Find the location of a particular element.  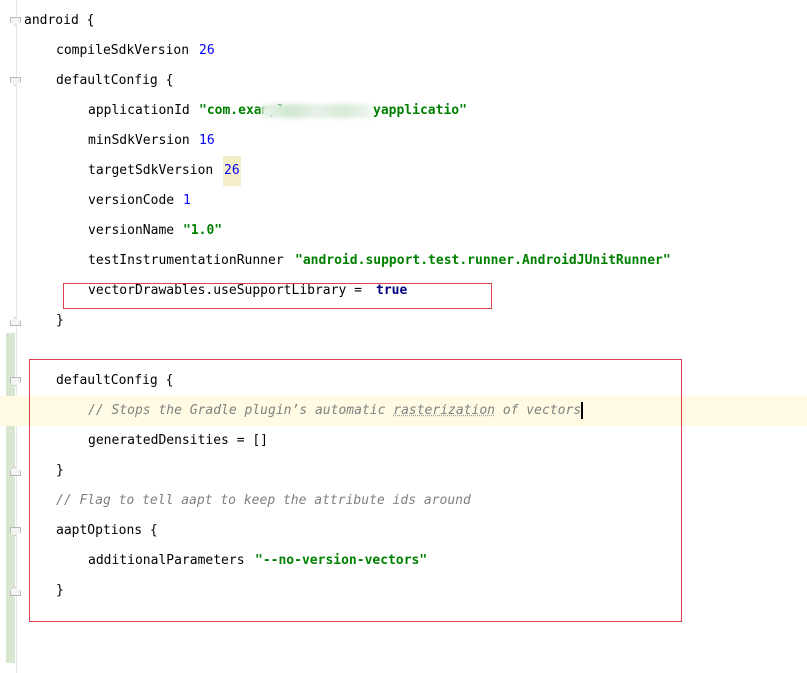

code-number: 16 is located at coordinates (207, 140).